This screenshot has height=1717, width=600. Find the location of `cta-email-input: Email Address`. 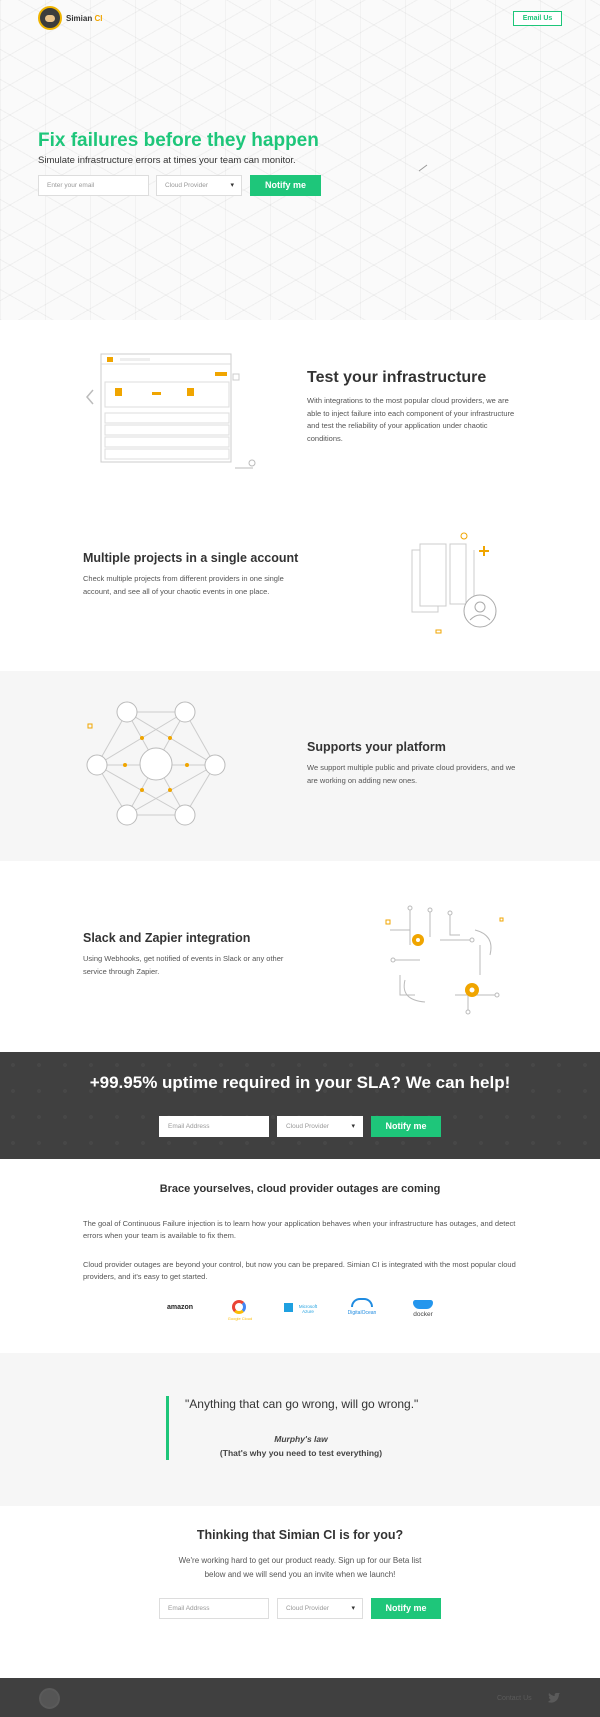

cta-email-input: Email Address is located at coordinates (214, 1126).